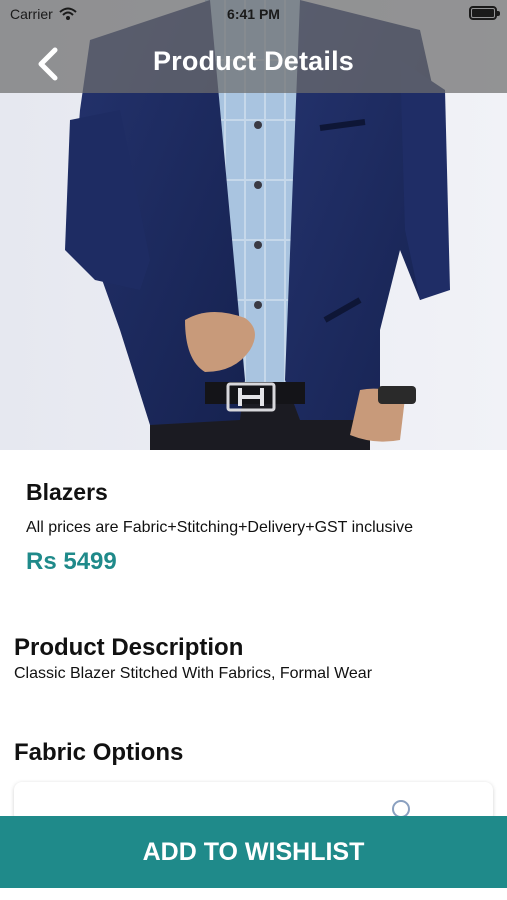 This screenshot has width=507, height=900. I want to click on product-price: Rs 5499, so click(71, 561).